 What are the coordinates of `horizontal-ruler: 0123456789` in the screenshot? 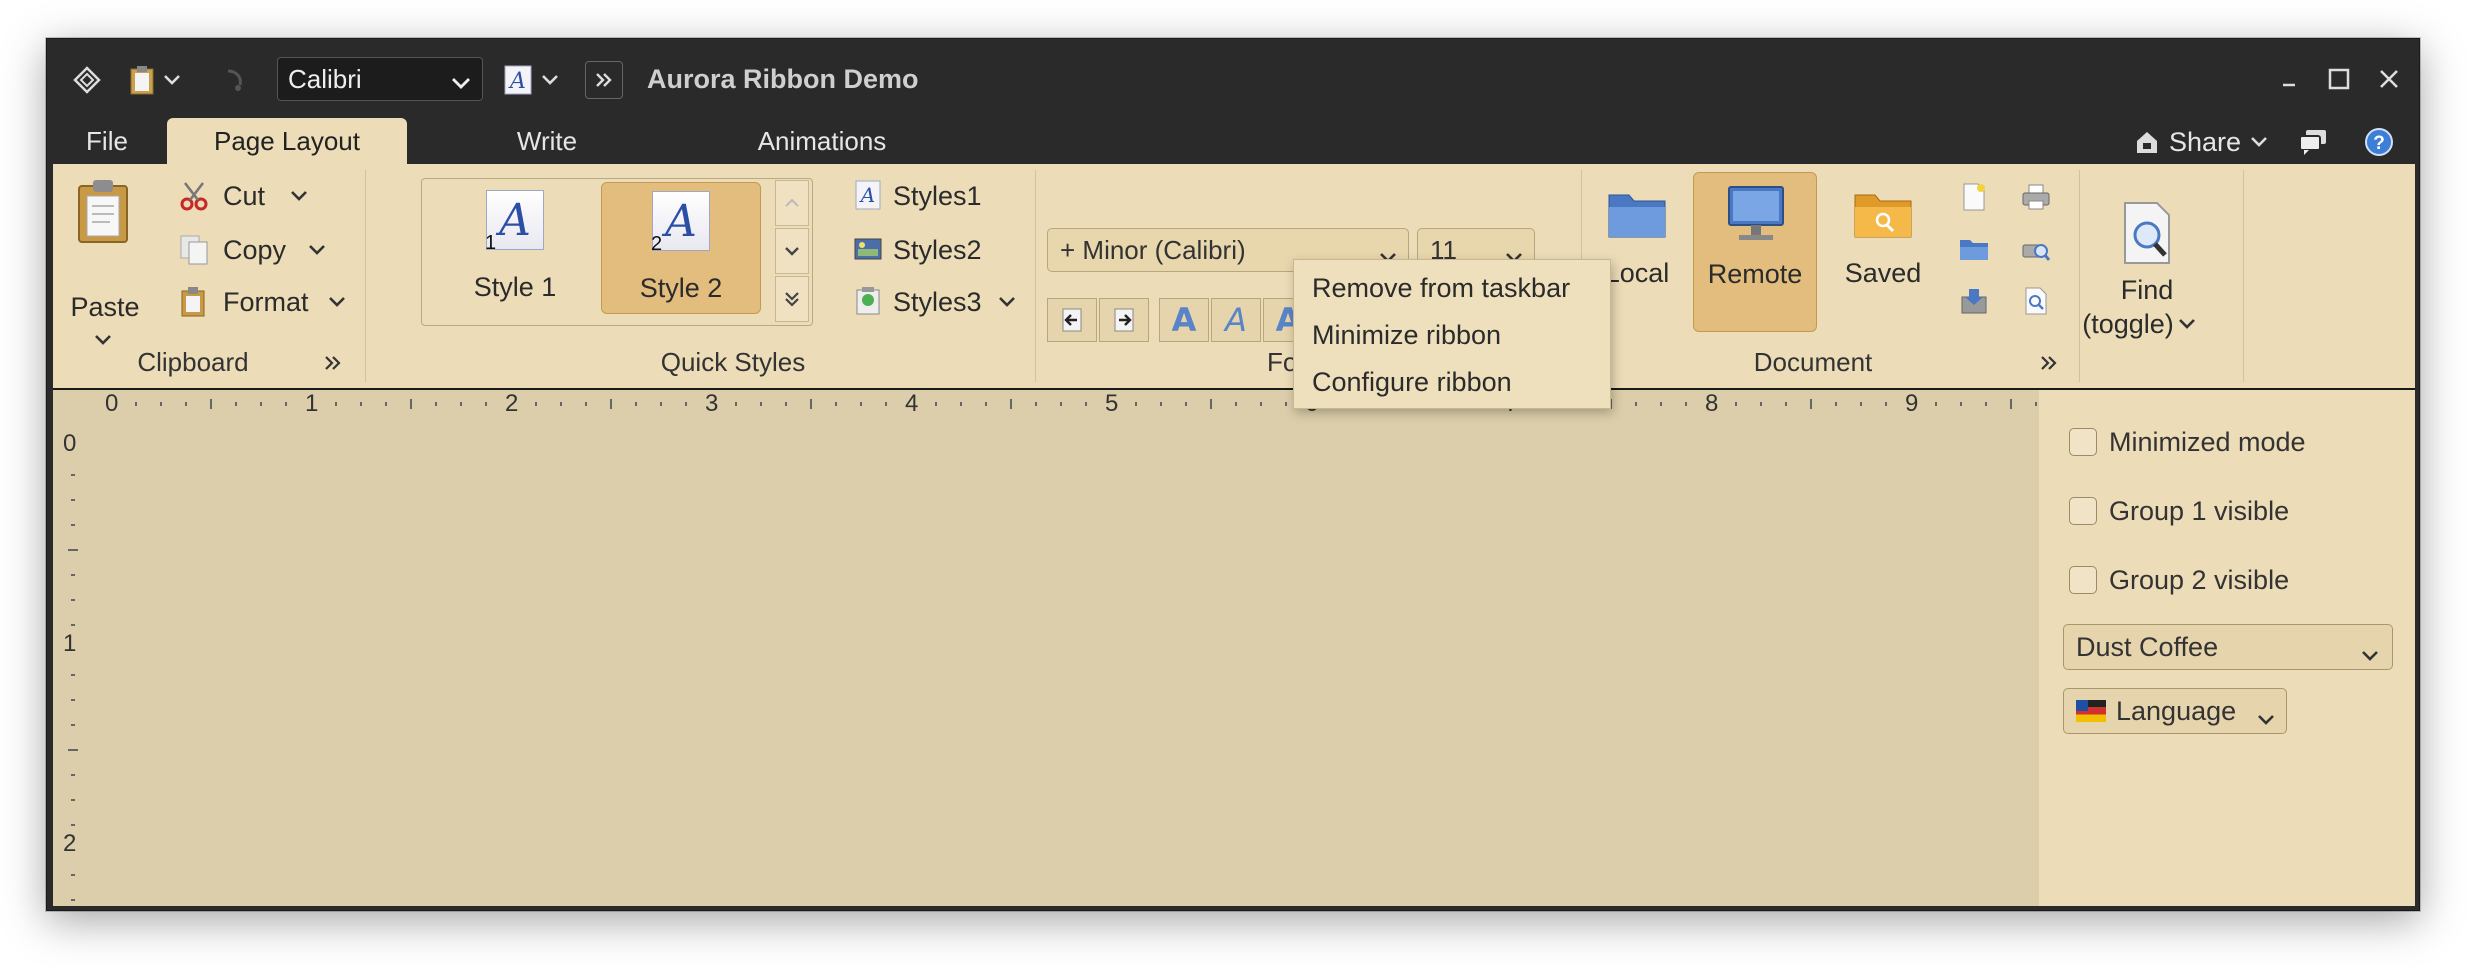 It's located at (1066, 406).